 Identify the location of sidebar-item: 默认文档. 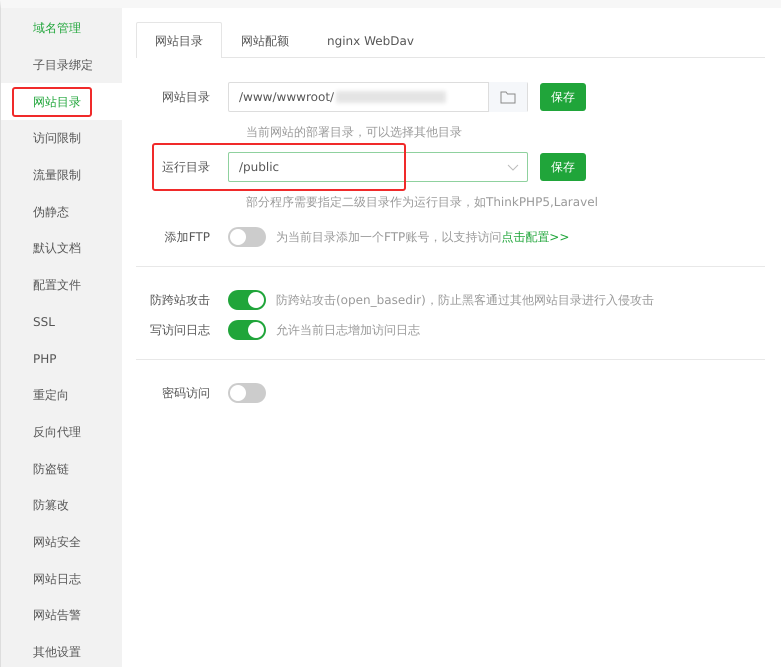
(61, 248).